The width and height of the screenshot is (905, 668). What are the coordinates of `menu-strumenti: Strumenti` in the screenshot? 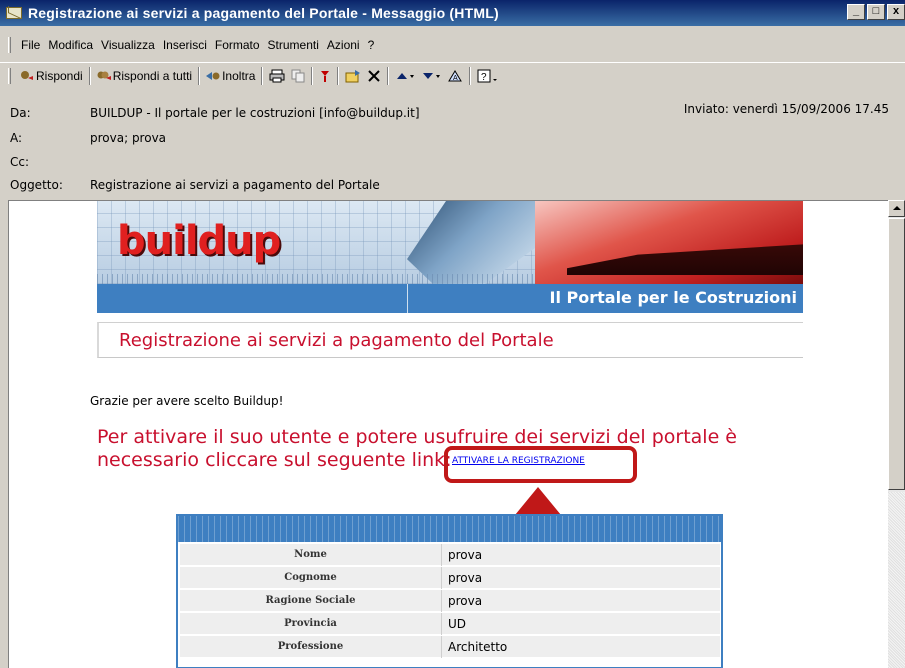 It's located at (293, 45).